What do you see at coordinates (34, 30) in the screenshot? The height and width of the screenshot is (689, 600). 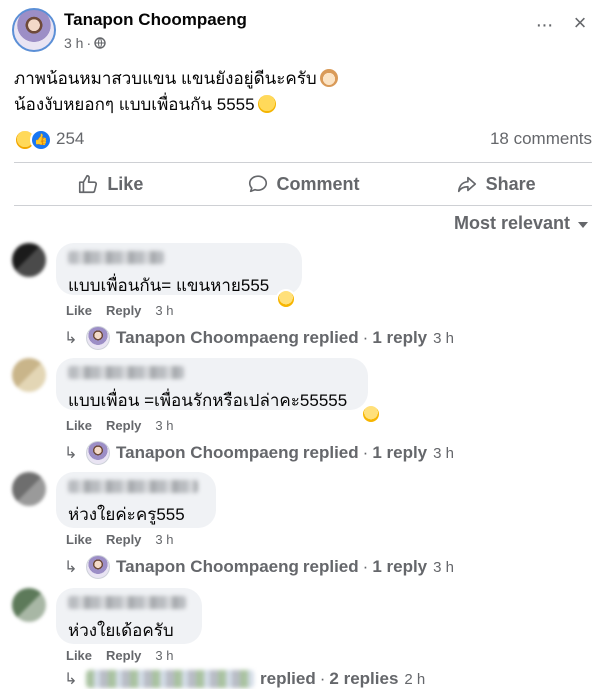 I see `author-avatar` at bounding box center [34, 30].